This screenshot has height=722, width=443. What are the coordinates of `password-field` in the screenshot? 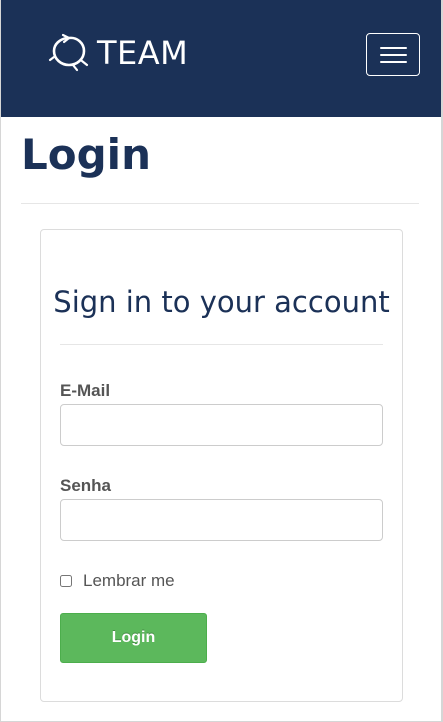 It's located at (221, 520).